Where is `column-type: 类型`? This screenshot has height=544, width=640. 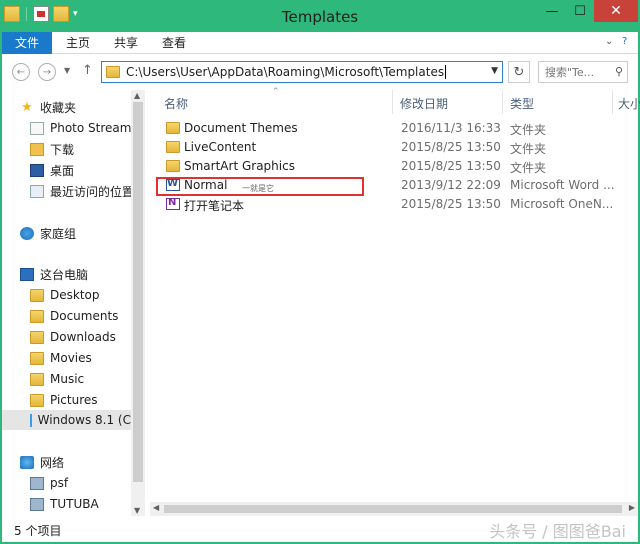
column-type: 类型 is located at coordinates (522, 103).